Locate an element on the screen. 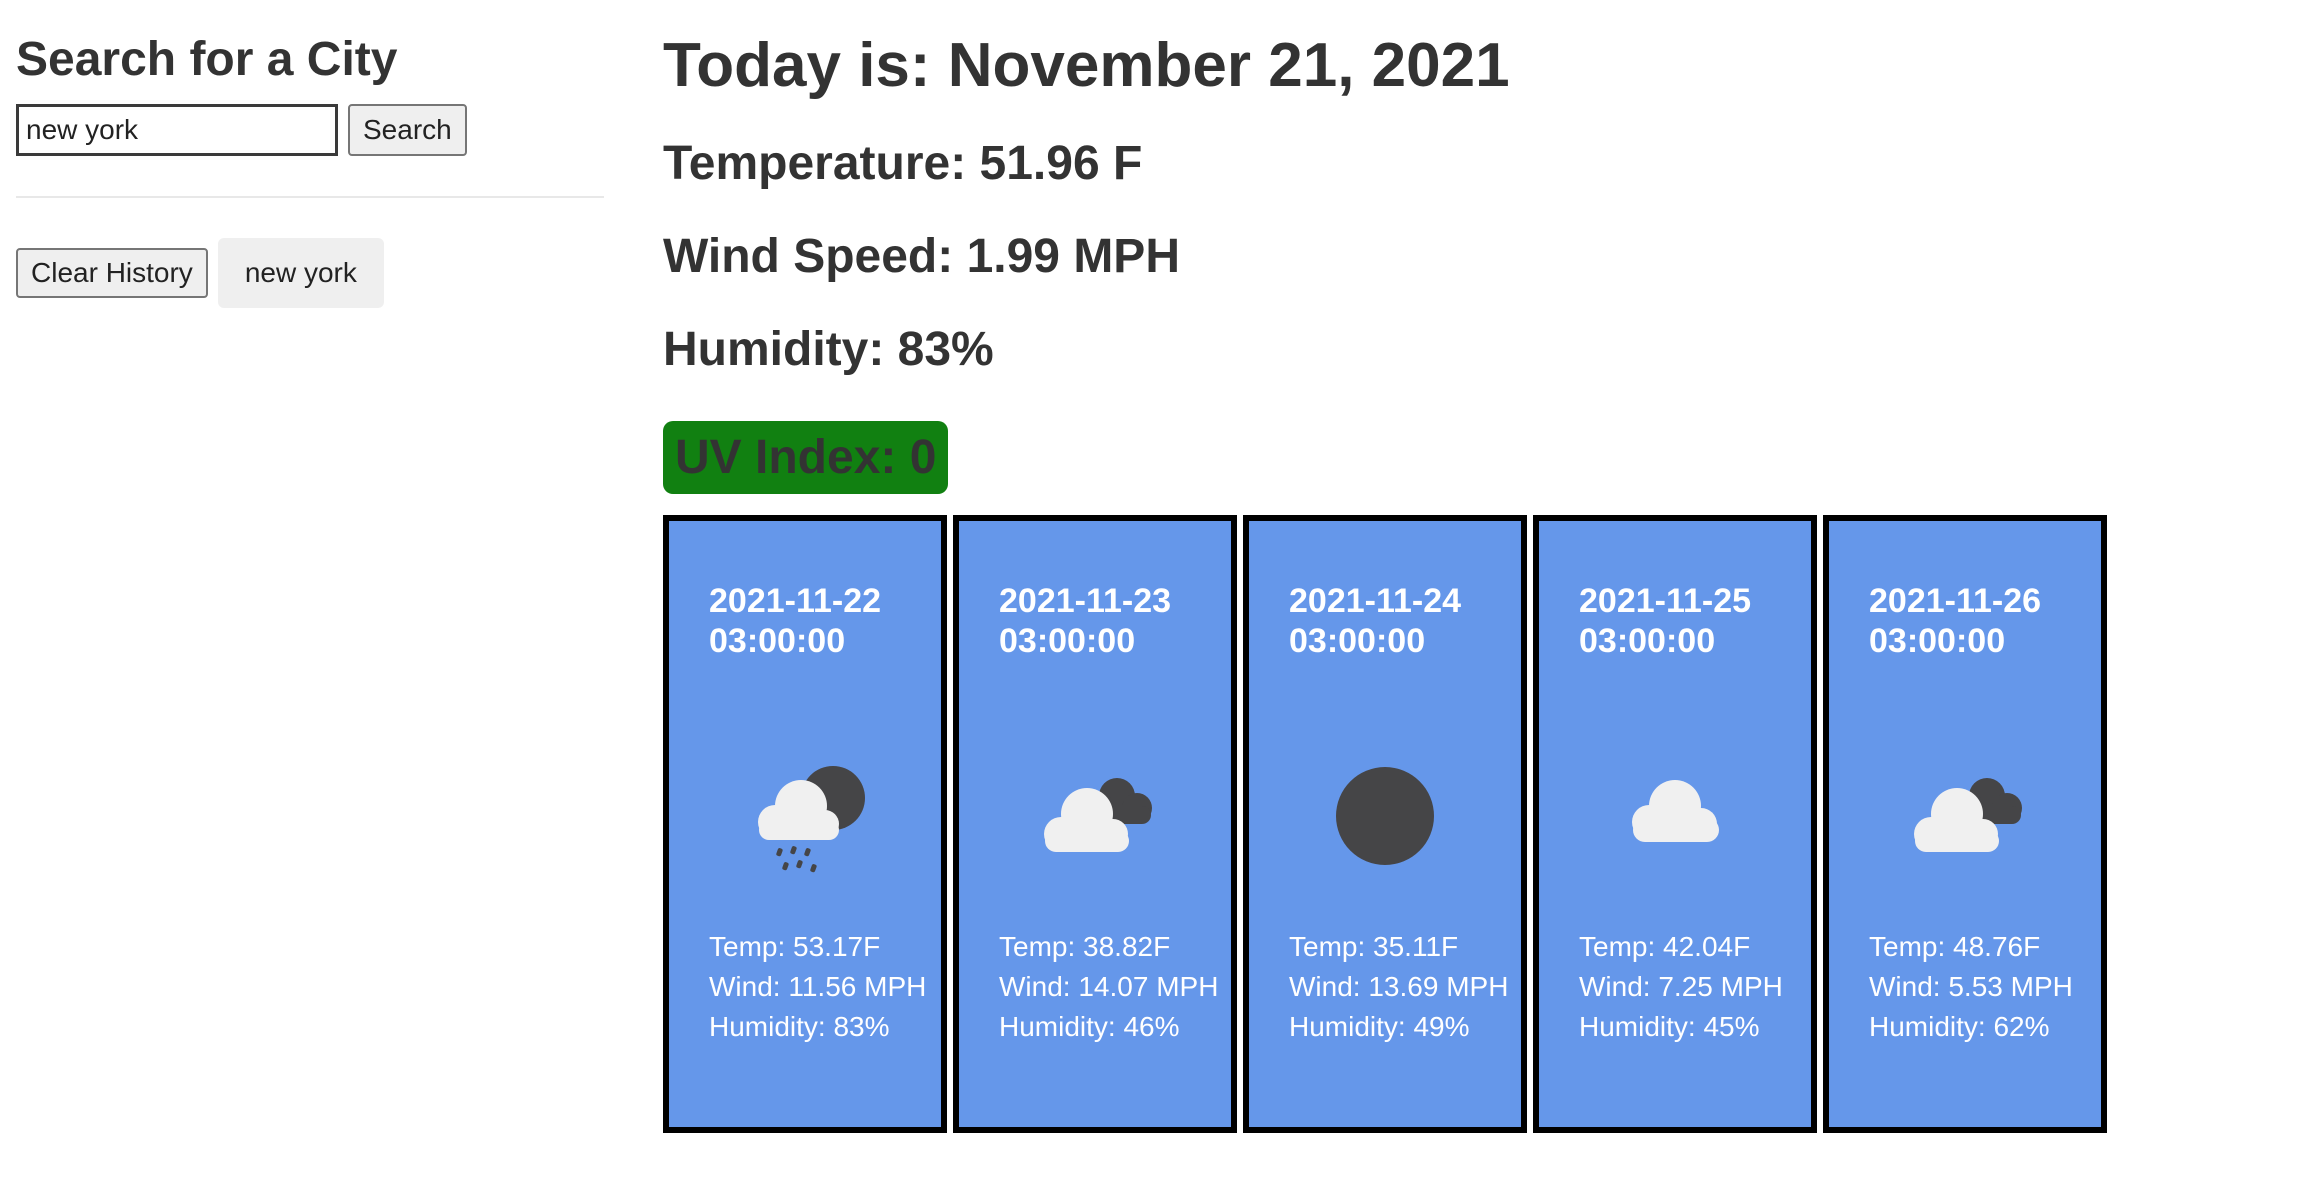 This screenshot has height=1182, width=2300. search-button: Search is located at coordinates (407, 130).